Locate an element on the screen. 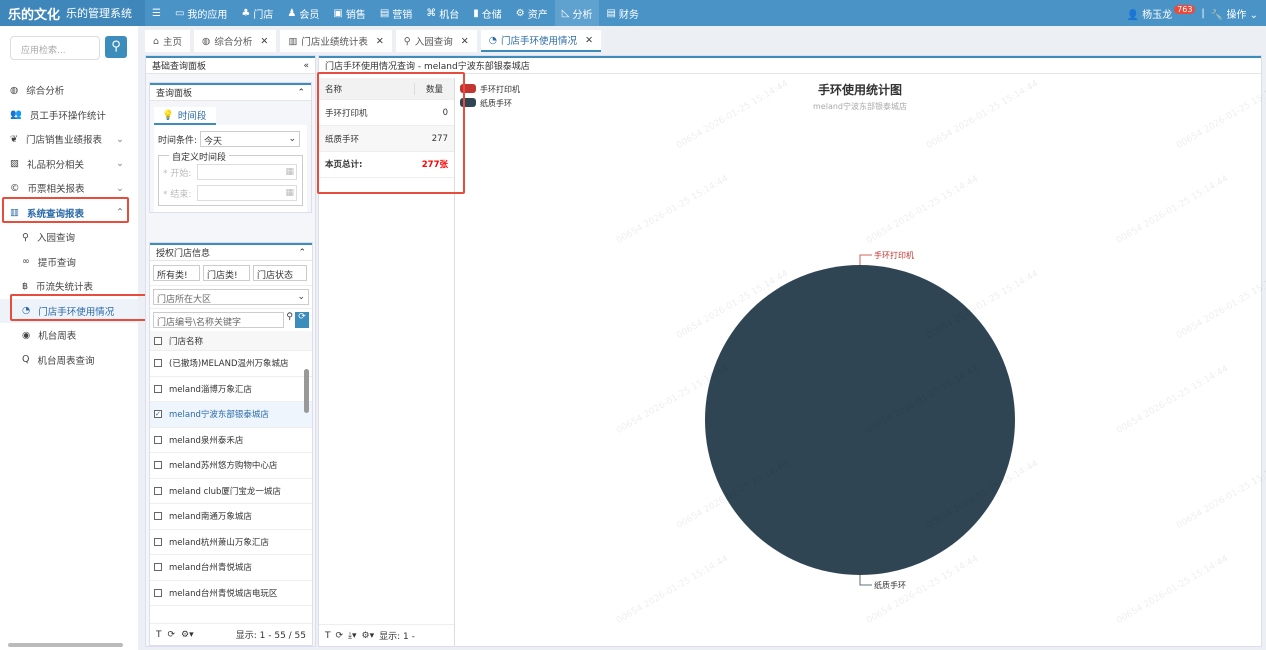 The height and width of the screenshot is (650, 1266). nav-8: ◺ 分析 is located at coordinates (577, 13).